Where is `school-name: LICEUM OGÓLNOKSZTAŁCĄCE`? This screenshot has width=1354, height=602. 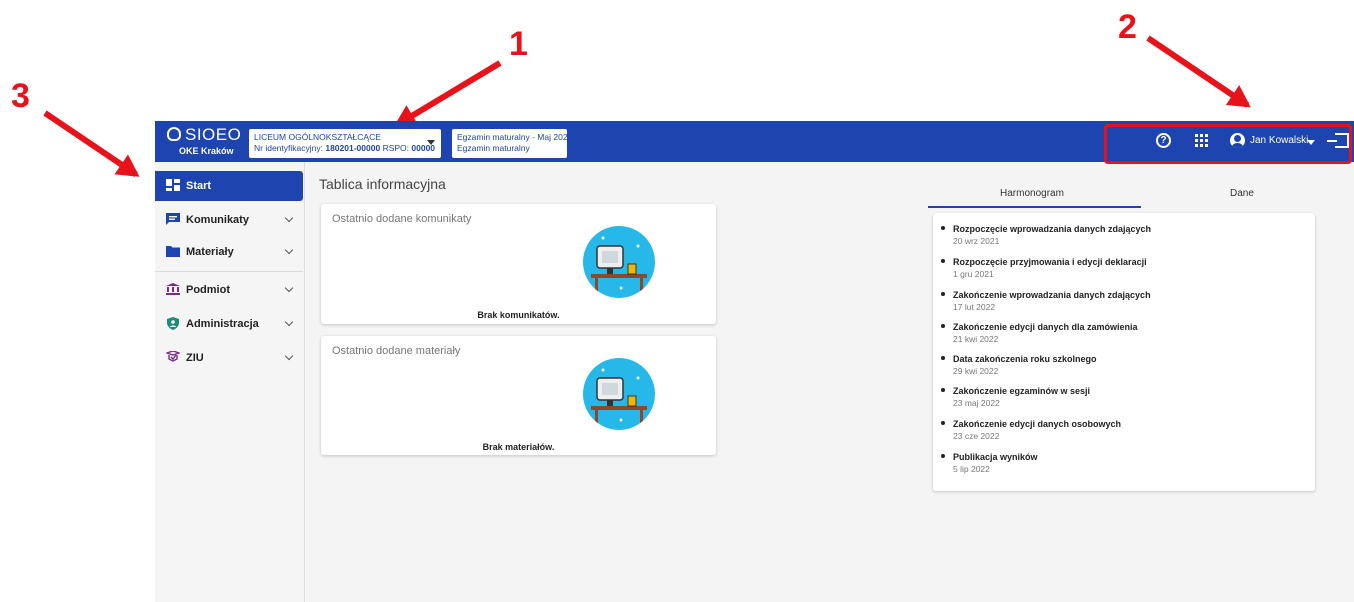
school-name: LICEUM OGÓLNOKSZTAŁCĄCE is located at coordinates (317, 137).